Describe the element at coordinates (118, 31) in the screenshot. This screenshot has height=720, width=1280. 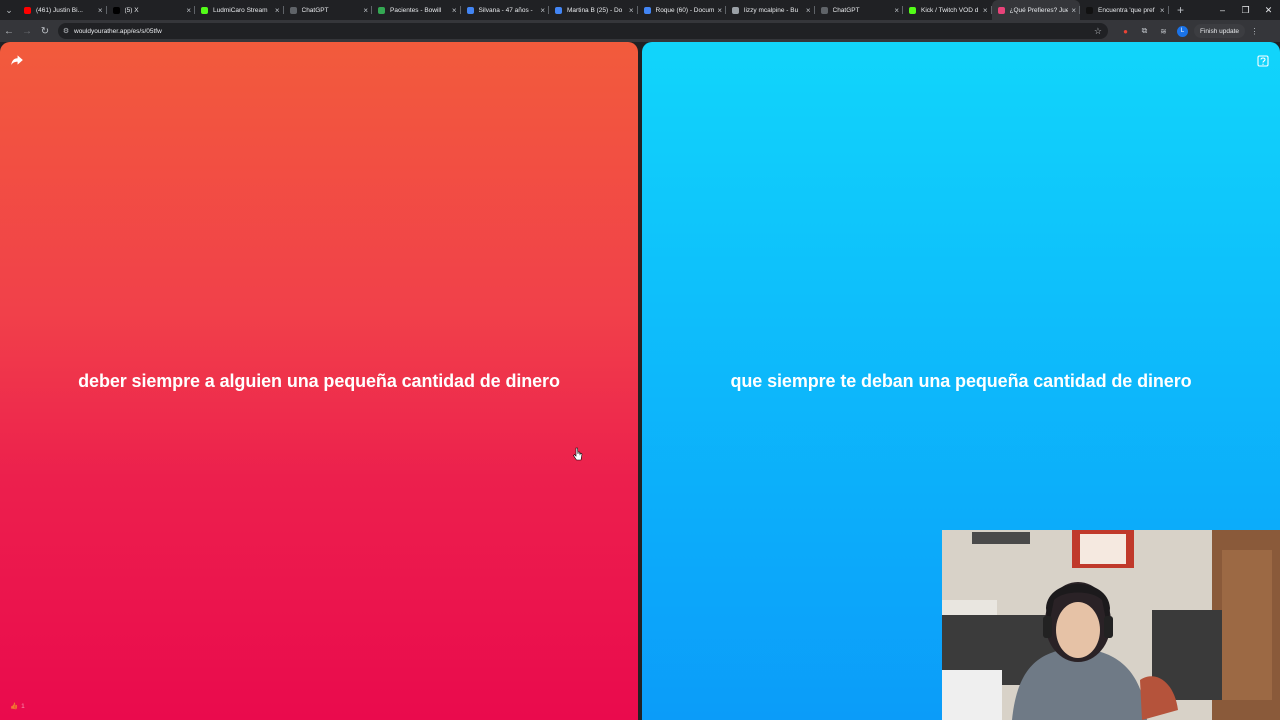
I see `url-text: wouldyourather.app/es/s/05tfw` at that location.